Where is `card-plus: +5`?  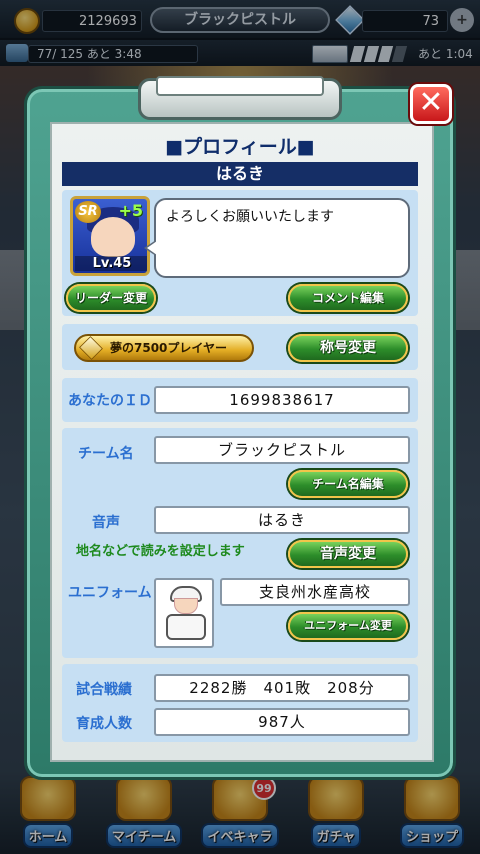
card-plus: +5 is located at coordinates (130, 210).